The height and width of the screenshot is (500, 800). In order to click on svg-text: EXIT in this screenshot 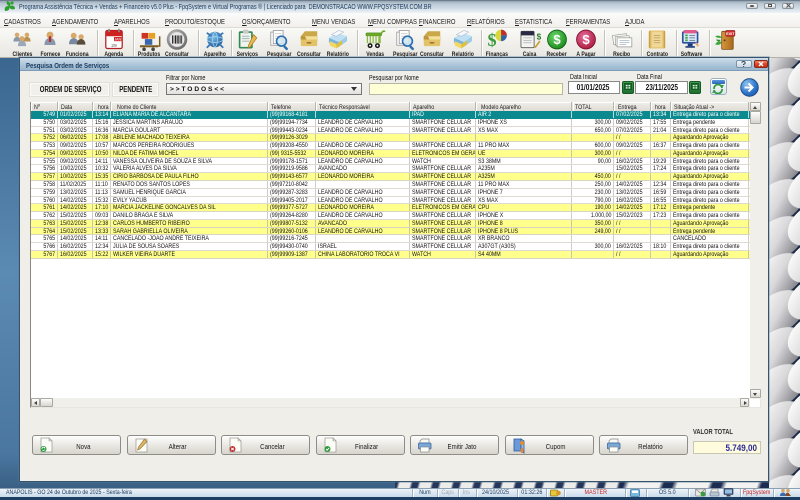, I will do `click(730, 34)`.